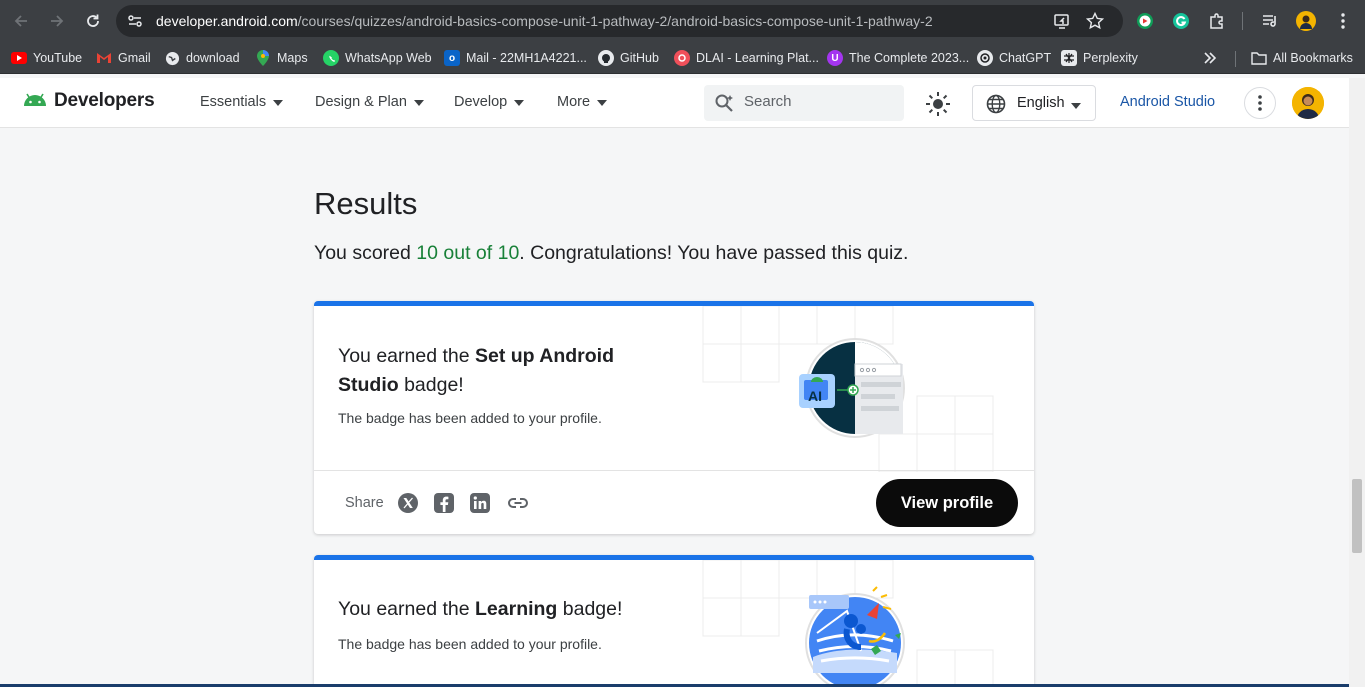  I want to click on bookmark-download: download, so click(202, 58).